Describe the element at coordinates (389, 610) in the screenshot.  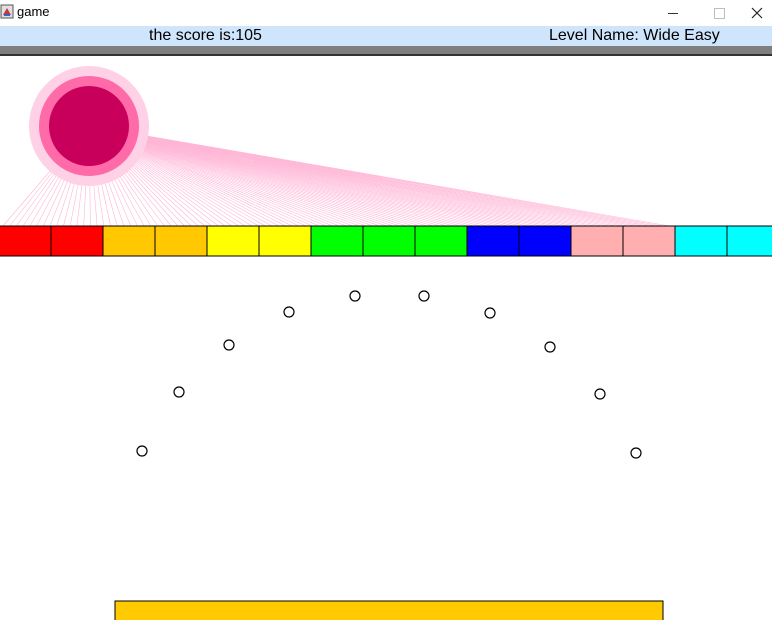
I see `paddle` at that location.